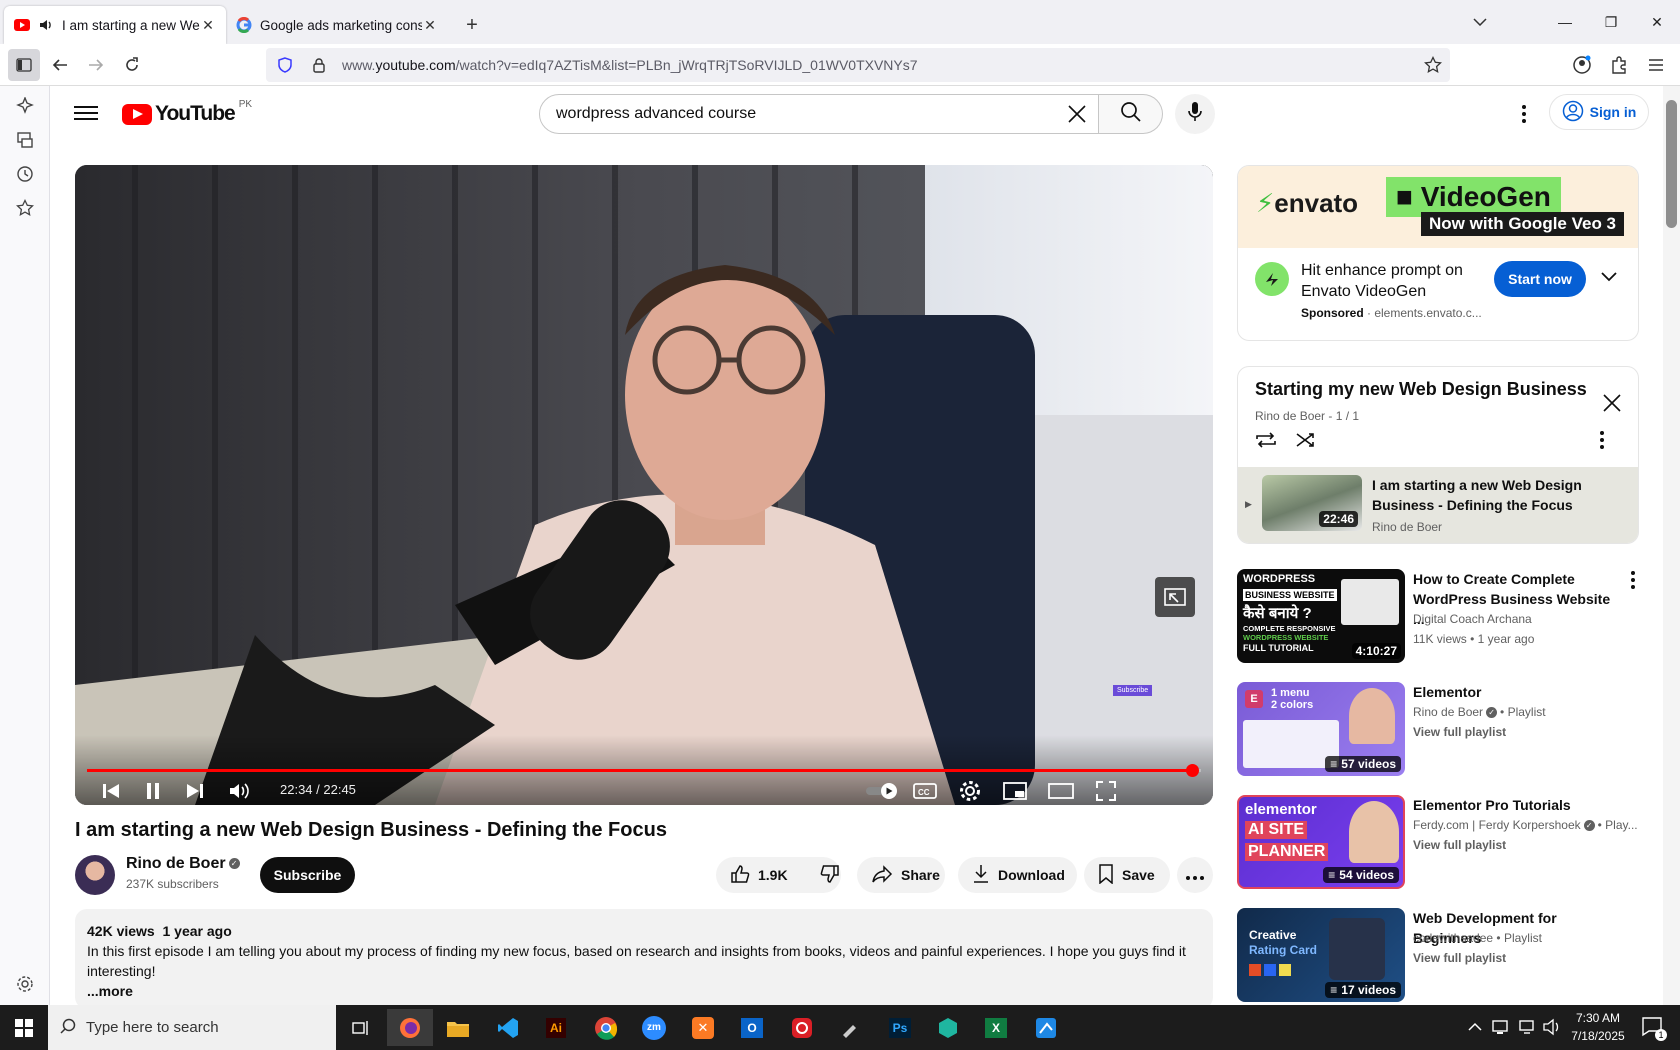 This screenshot has width=1680, height=1050. What do you see at coordinates (882, 791) in the screenshot?
I see `autoplay-toggle-icon` at bounding box center [882, 791].